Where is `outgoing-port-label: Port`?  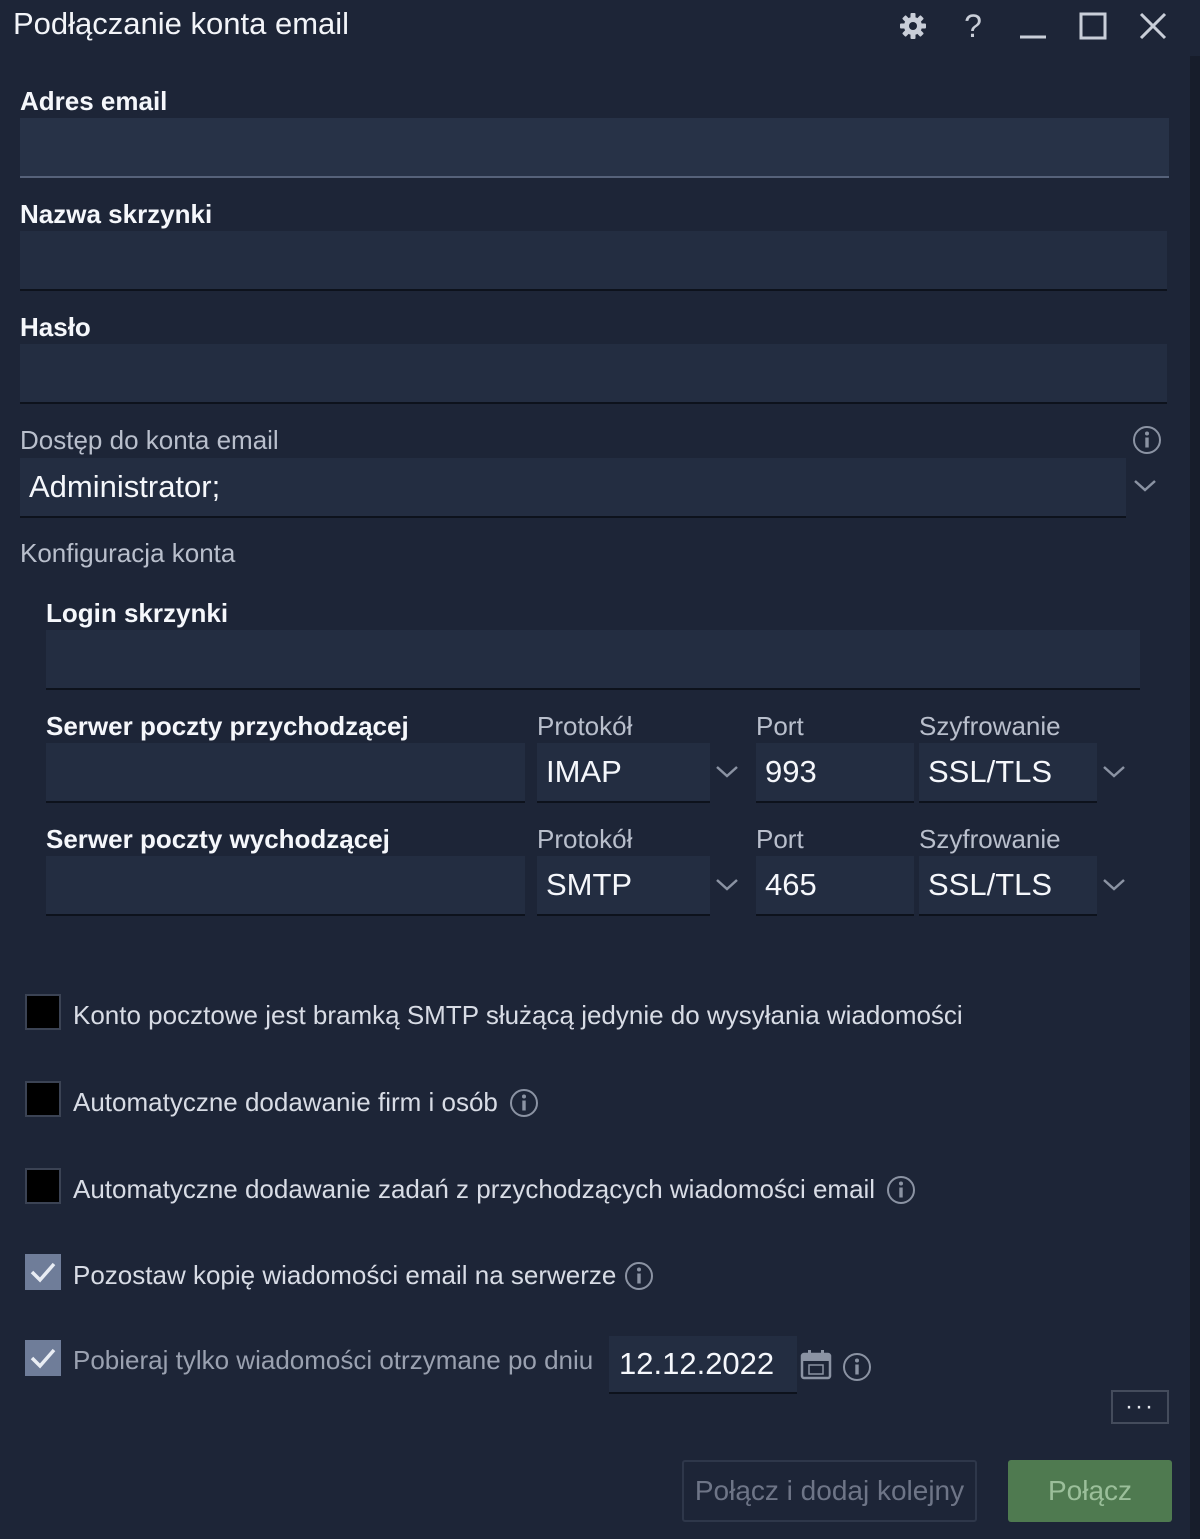 outgoing-port-label: Port is located at coordinates (780, 839).